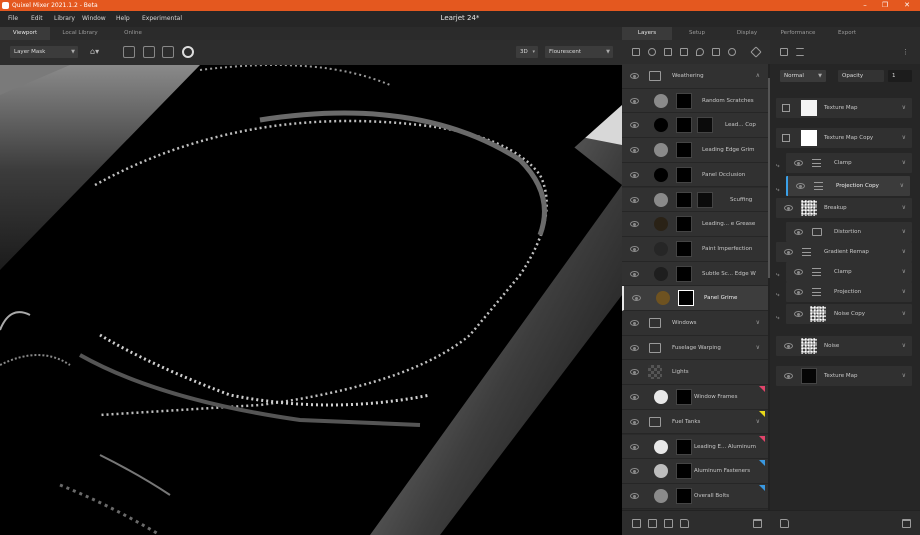 The width and height of the screenshot is (920, 535). I want to click on layer-row: Subtle Sc... Edge W, so click(695, 274).